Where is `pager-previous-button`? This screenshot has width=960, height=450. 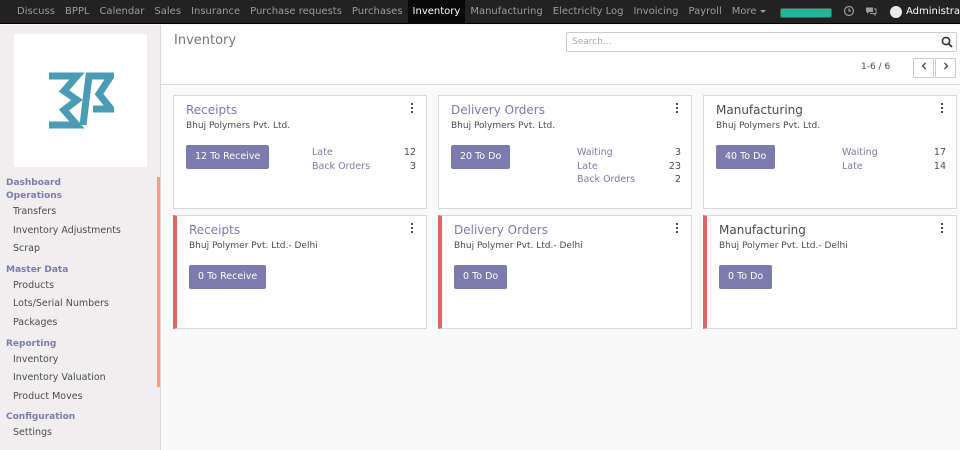 pager-previous-button is located at coordinates (923, 68).